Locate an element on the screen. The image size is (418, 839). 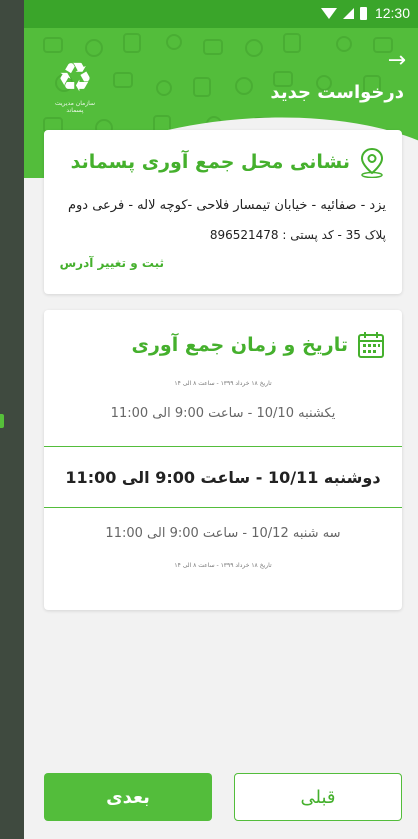
previous-button: قبلی is located at coordinates (318, 797).